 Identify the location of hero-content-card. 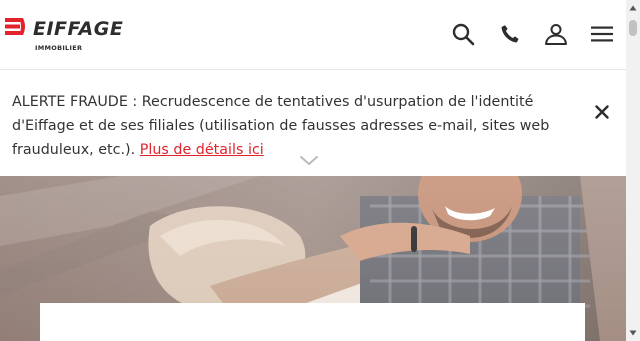
(312, 322).